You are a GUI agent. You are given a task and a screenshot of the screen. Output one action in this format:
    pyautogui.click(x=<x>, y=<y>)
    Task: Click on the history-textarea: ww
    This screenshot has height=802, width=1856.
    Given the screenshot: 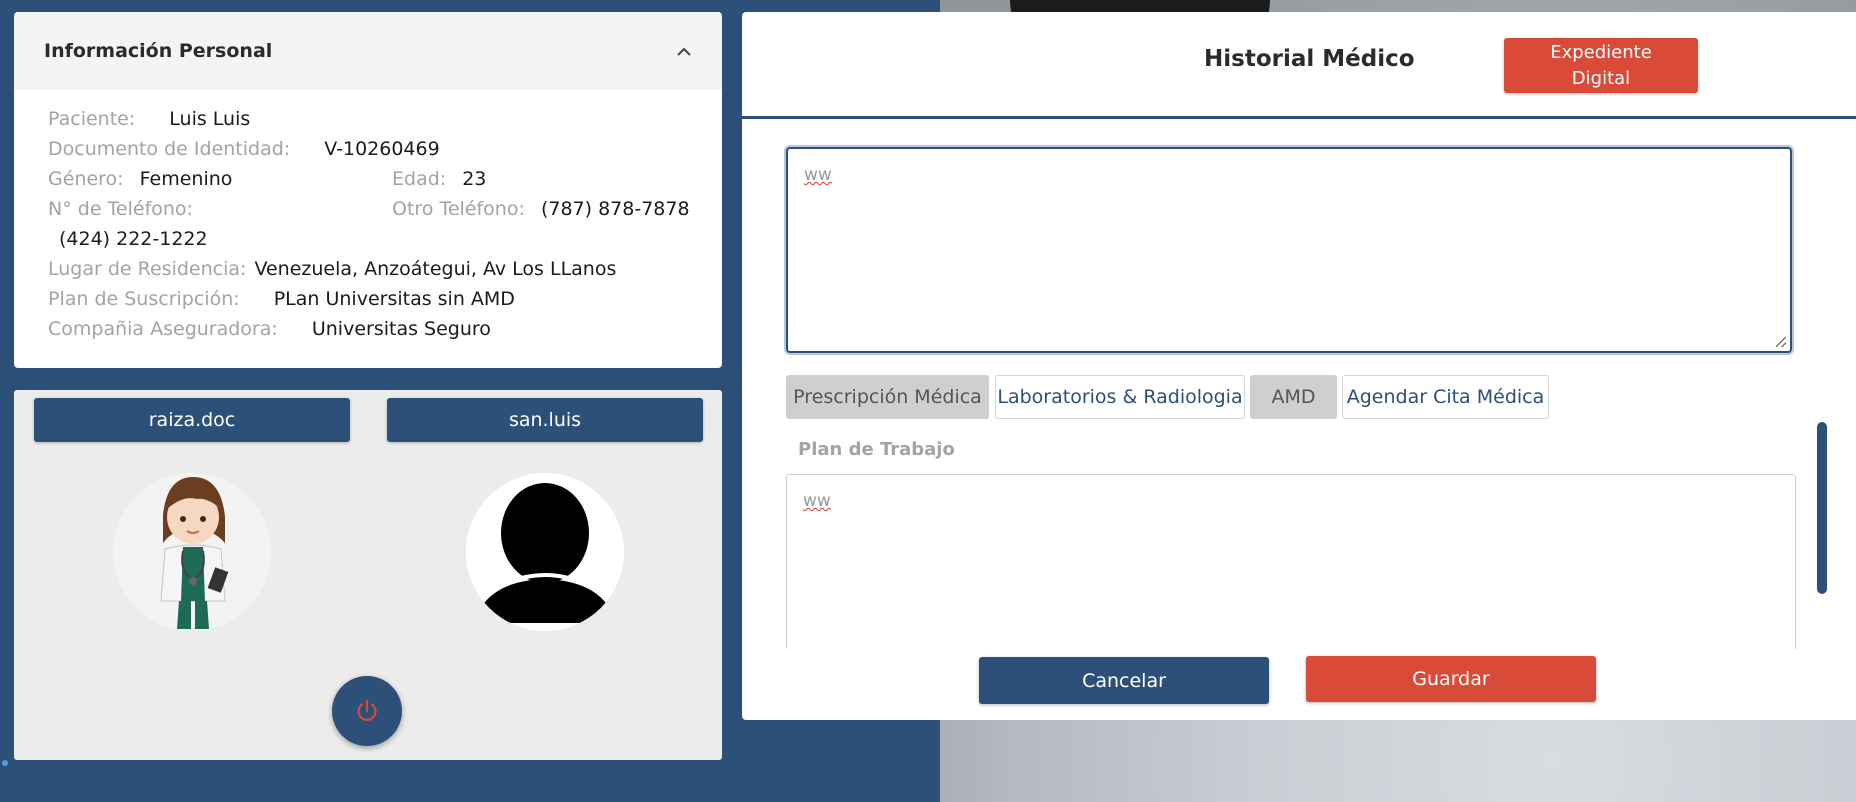 What is the action you would take?
    pyautogui.click(x=1289, y=250)
    